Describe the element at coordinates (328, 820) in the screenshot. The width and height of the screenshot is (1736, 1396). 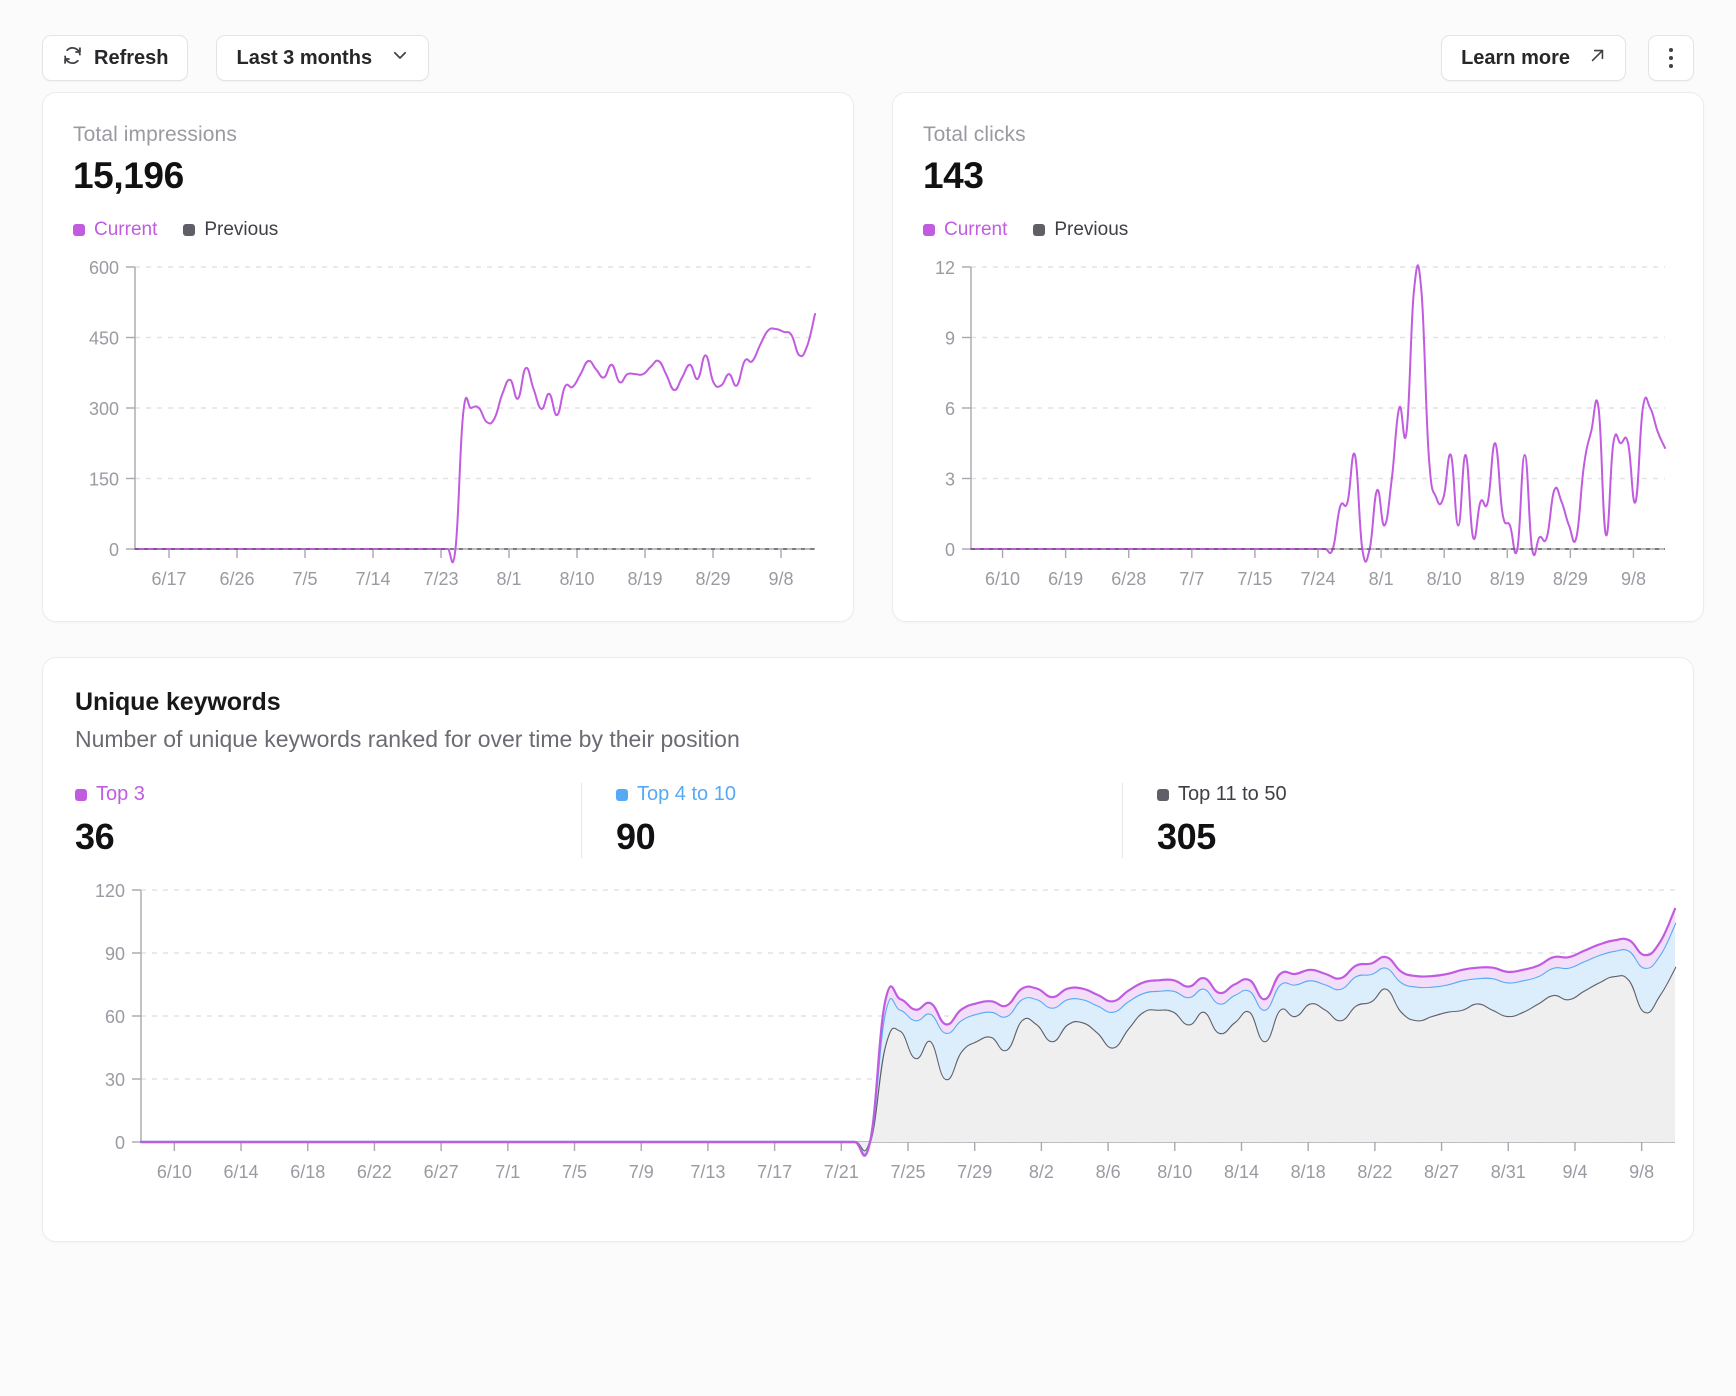
I see `metric-top-3: Top 3 36` at that location.